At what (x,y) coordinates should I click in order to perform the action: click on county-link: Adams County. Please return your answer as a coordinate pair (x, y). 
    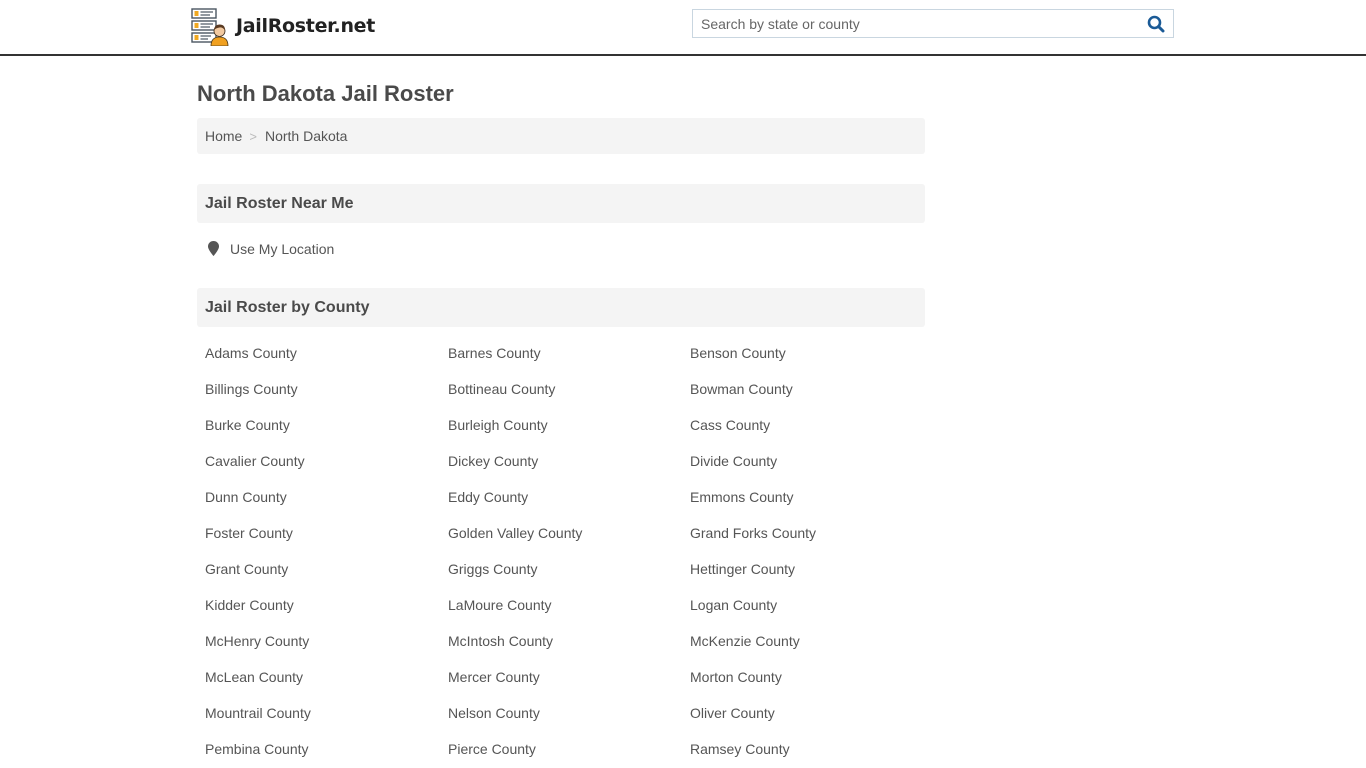
    Looking at the image, I should click on (318, 353).